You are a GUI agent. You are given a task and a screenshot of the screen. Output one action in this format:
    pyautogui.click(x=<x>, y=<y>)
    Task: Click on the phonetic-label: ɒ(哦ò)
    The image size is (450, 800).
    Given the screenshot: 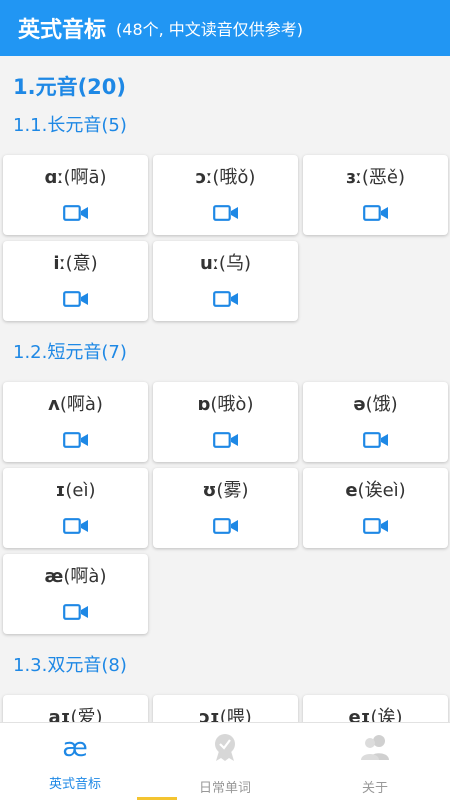 What is the action you would take?
    pyautogui.click(x=226, y=405)
    